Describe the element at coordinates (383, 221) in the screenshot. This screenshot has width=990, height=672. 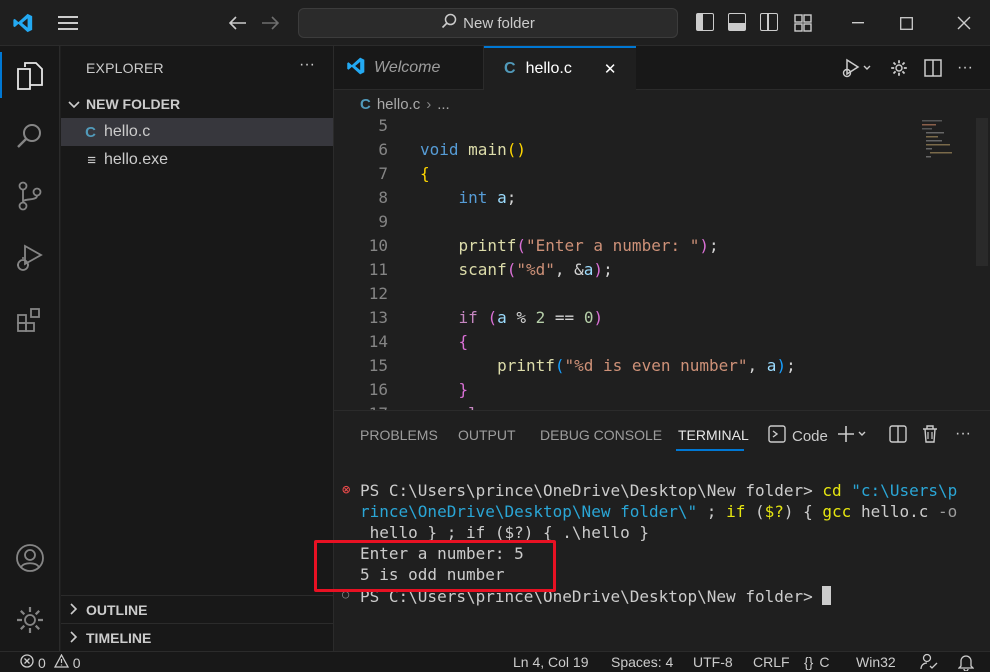
I see `line-number: 9` at that location.